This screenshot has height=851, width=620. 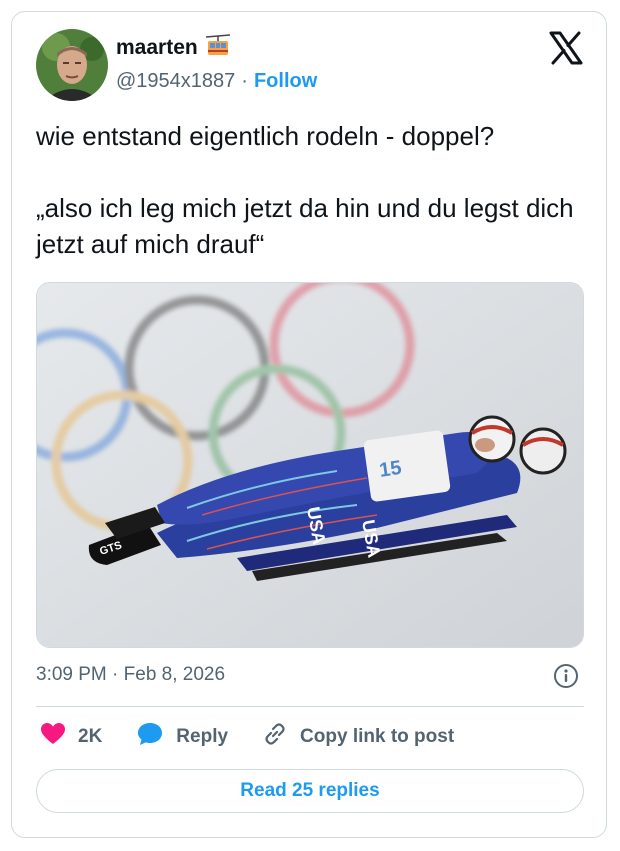 I want to click on copy-link-label: Copy link to post, so click(x=377, y=736).